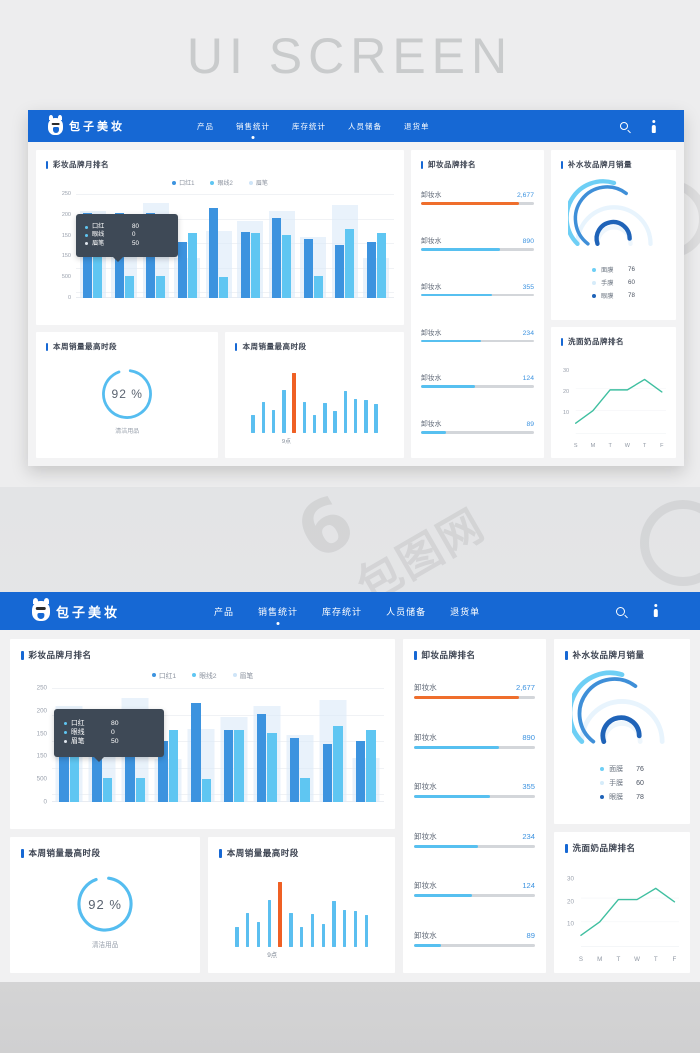 This screenshot has height=1053, width=700. I want to click on rank-fill, so click(461, 249).